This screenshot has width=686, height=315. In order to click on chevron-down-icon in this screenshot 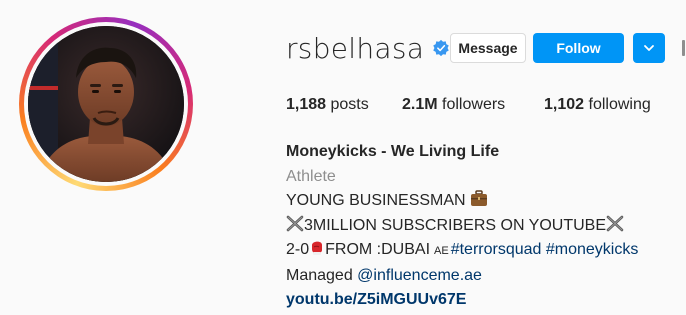, I will do `click(649, 48)`.